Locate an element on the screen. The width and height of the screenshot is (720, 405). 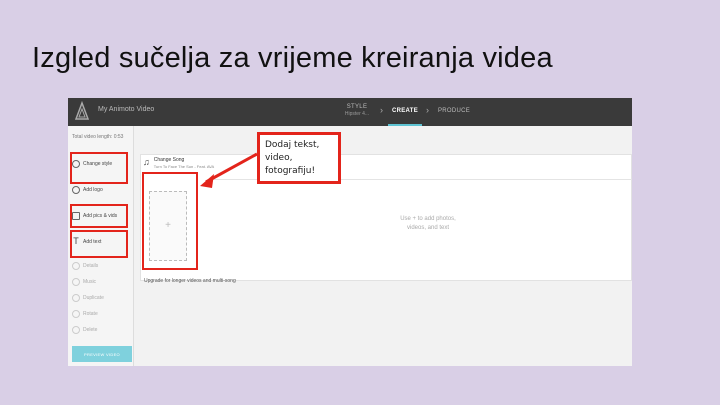
arrow-icon is located at coordinates (229, 170).